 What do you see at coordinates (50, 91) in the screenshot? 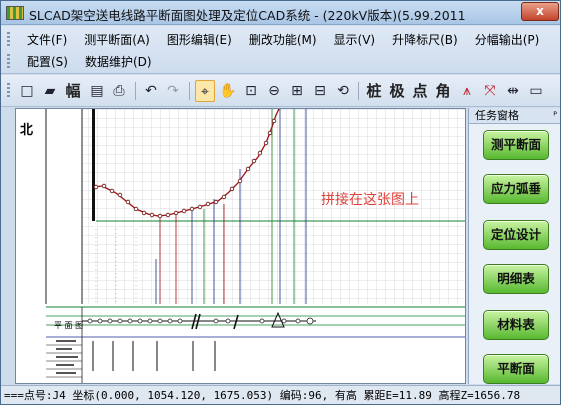
I see `open-folder-icon: ▰` at bounding box center [50, 91].